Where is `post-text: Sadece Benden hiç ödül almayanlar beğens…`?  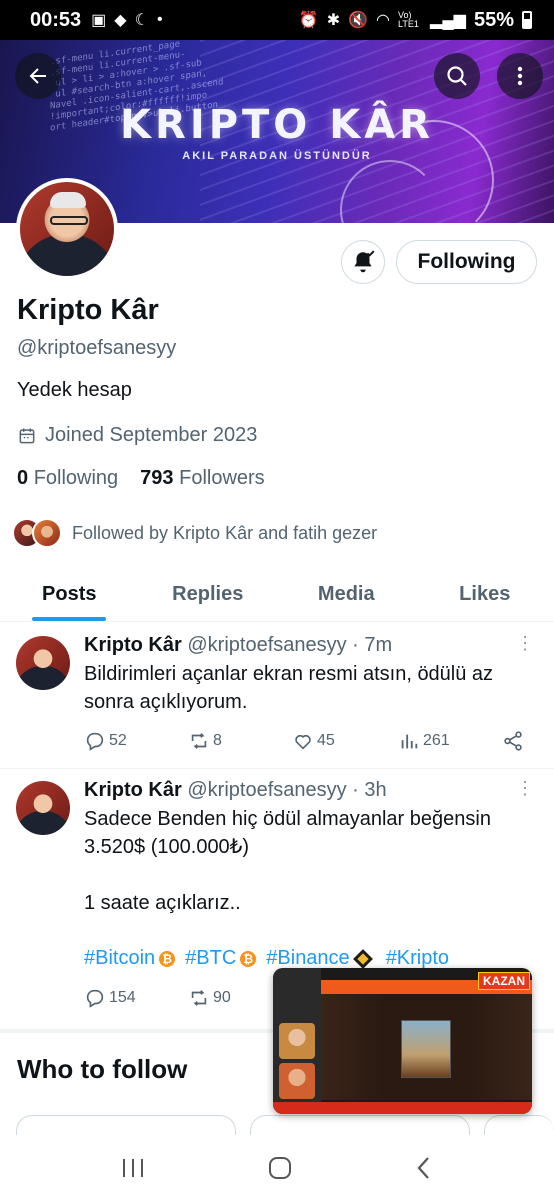
post-text: Sadece Benden hiç ödül almayanlar beğens… is located at coordinates (287, 861).